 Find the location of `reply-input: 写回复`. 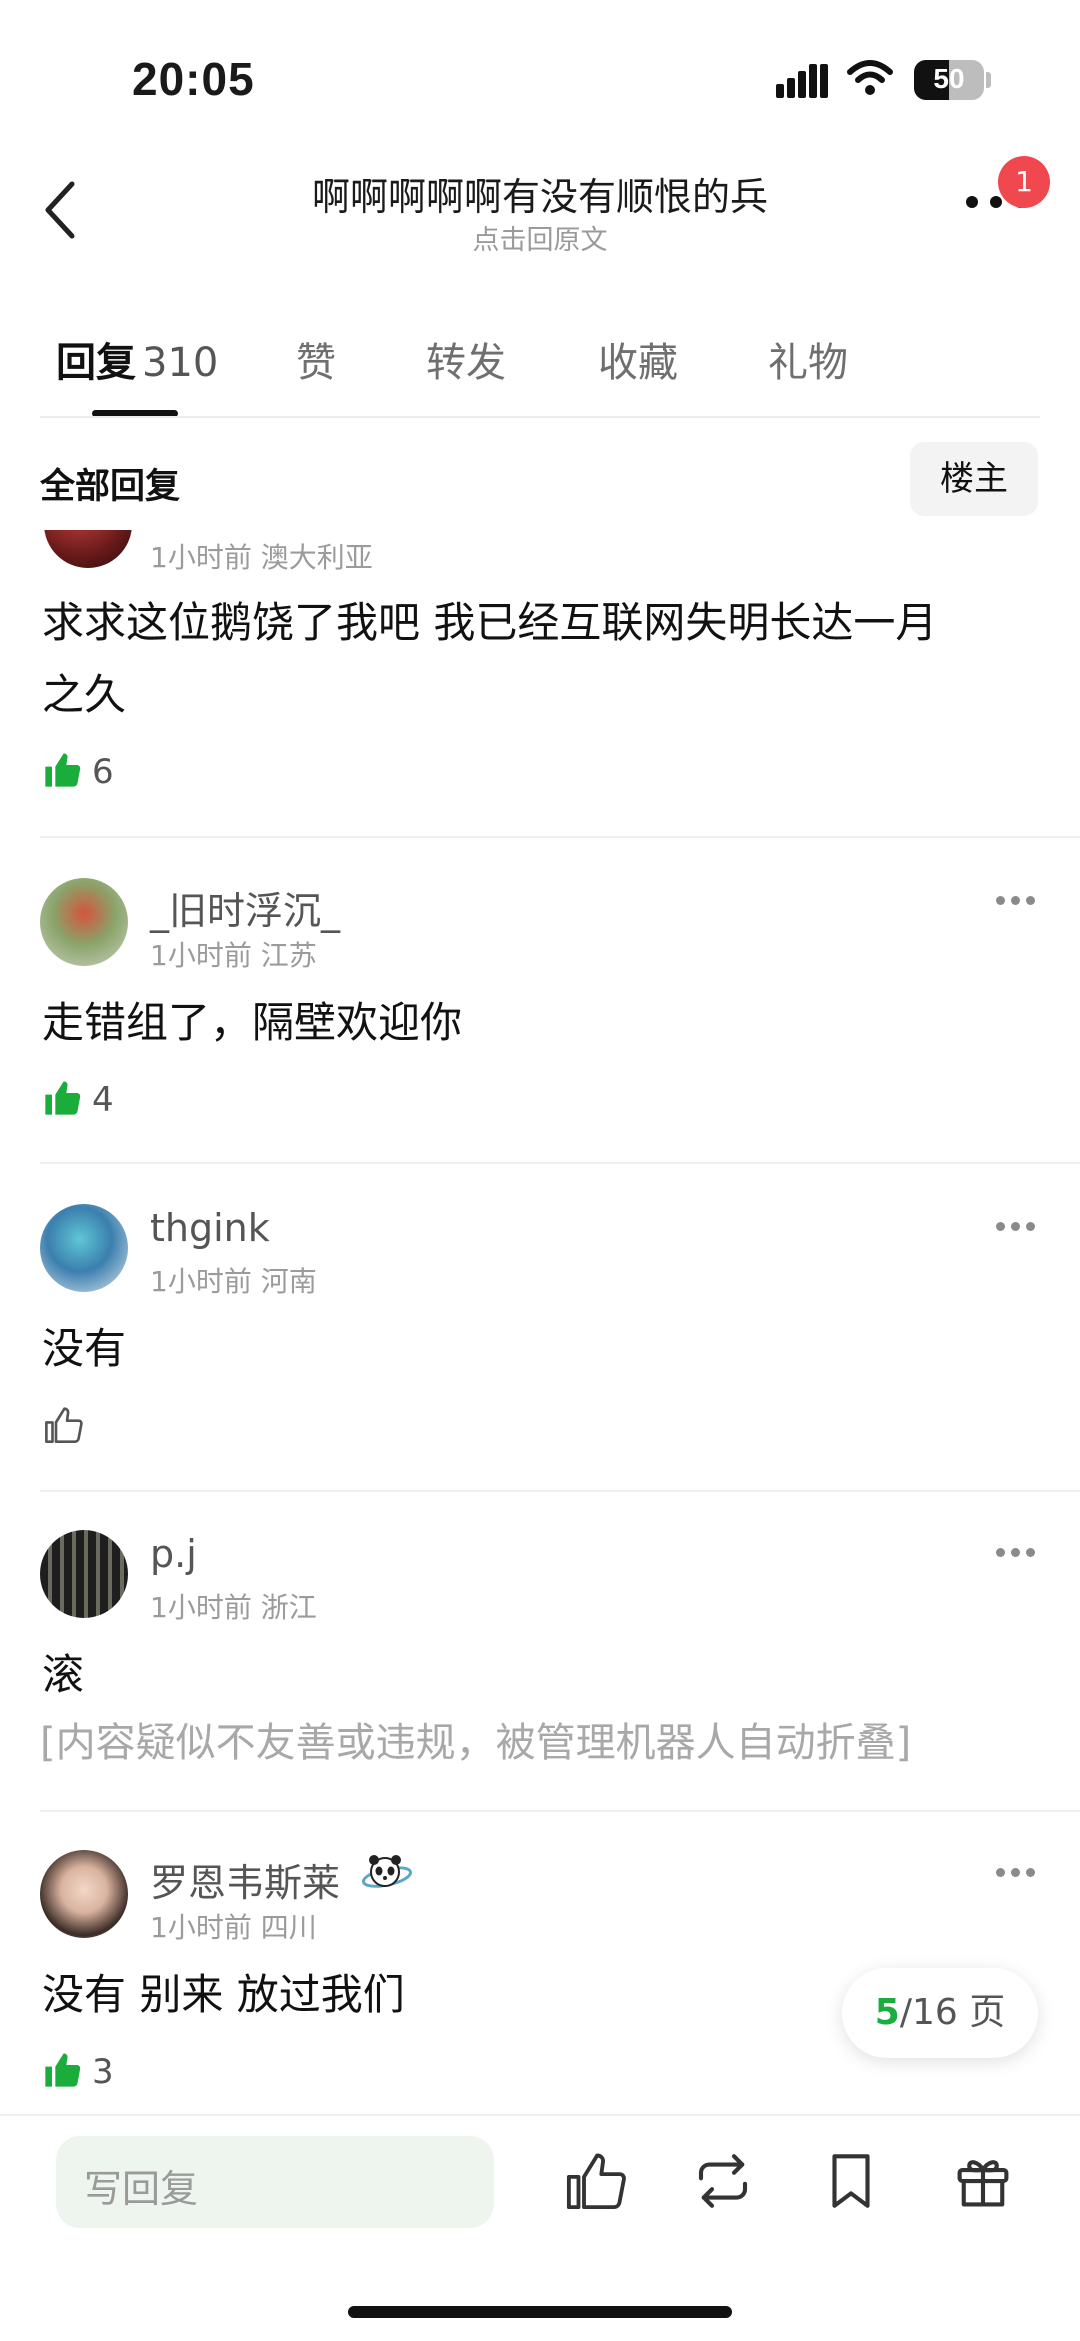

reply-input: 写回复 is located at coordinates (275, 2182).